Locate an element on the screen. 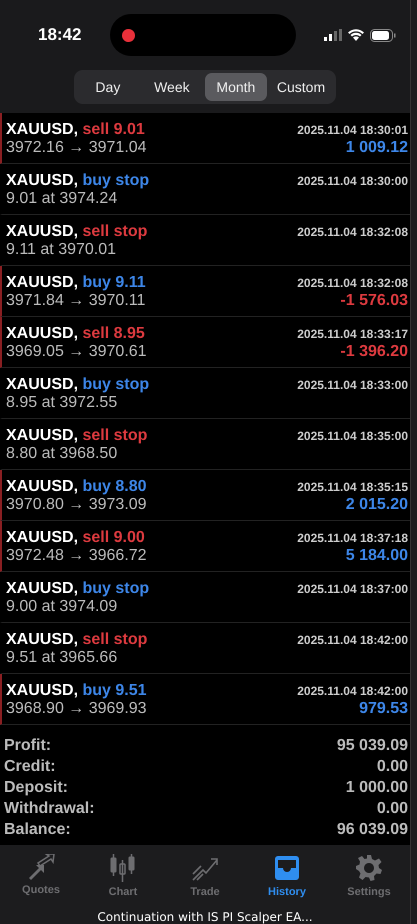 This screenshot has width=417, height=924. summary-label: Profit: is located at coordinates (28, 745).